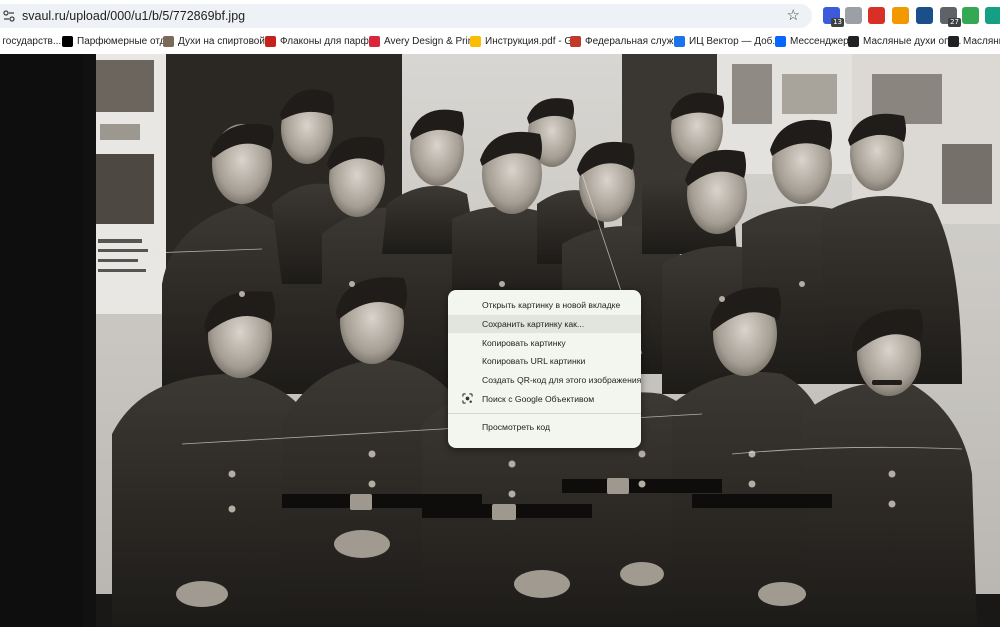 The height and width of the screenshot is (627, 1000). What do you see at coordinates (954, 22) in the screenshot?
I see `extension-badge: 27` at bounding box center [954, 22].